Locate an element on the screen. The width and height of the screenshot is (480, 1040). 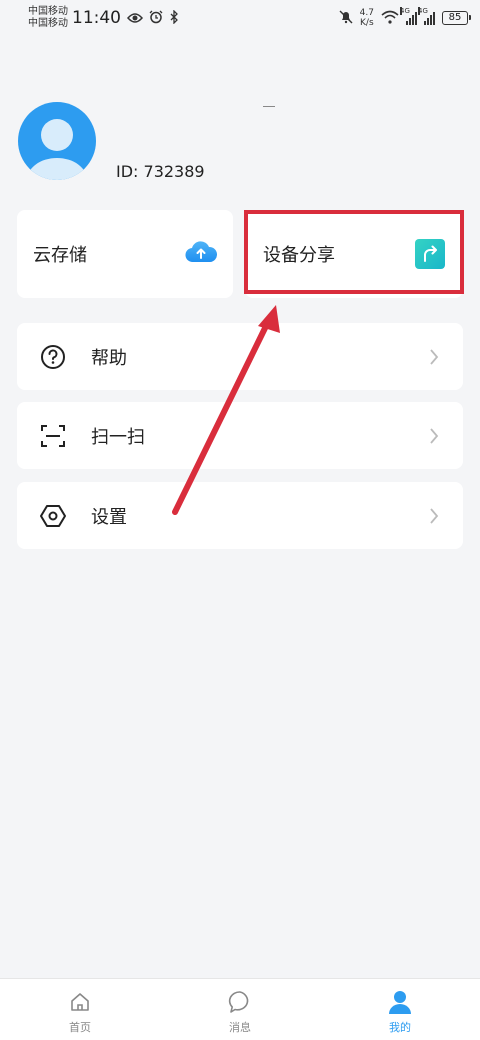
device-share-card: 设备分享 is located at coordinates (354, 254).